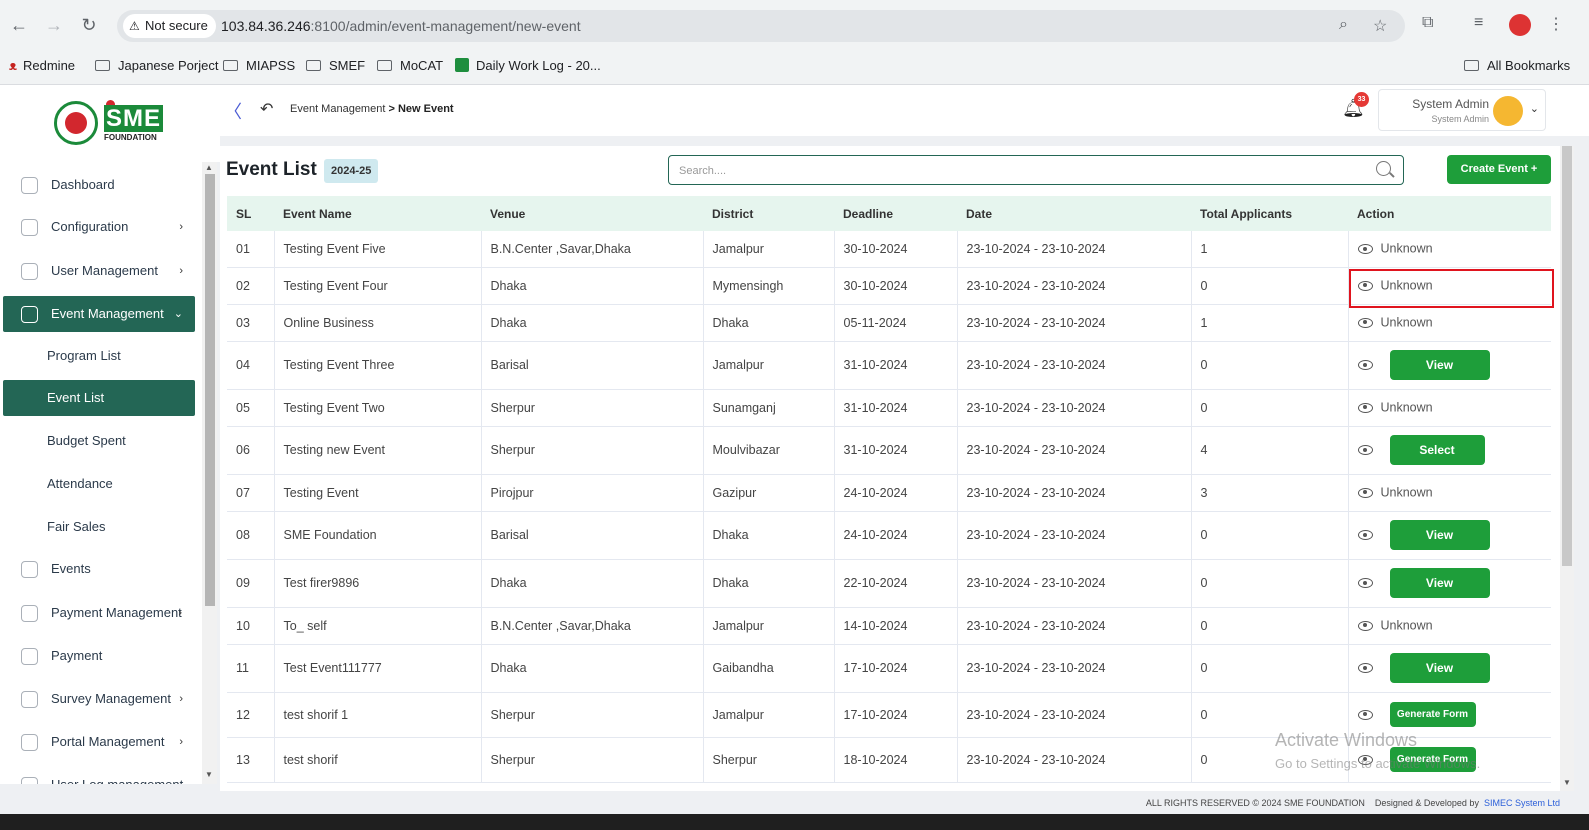 This screenshot has height=830, width=1589. Describe the element at coordinates (1449, 323) in the screenshot. I see `cell-action: Unknown` at that location.